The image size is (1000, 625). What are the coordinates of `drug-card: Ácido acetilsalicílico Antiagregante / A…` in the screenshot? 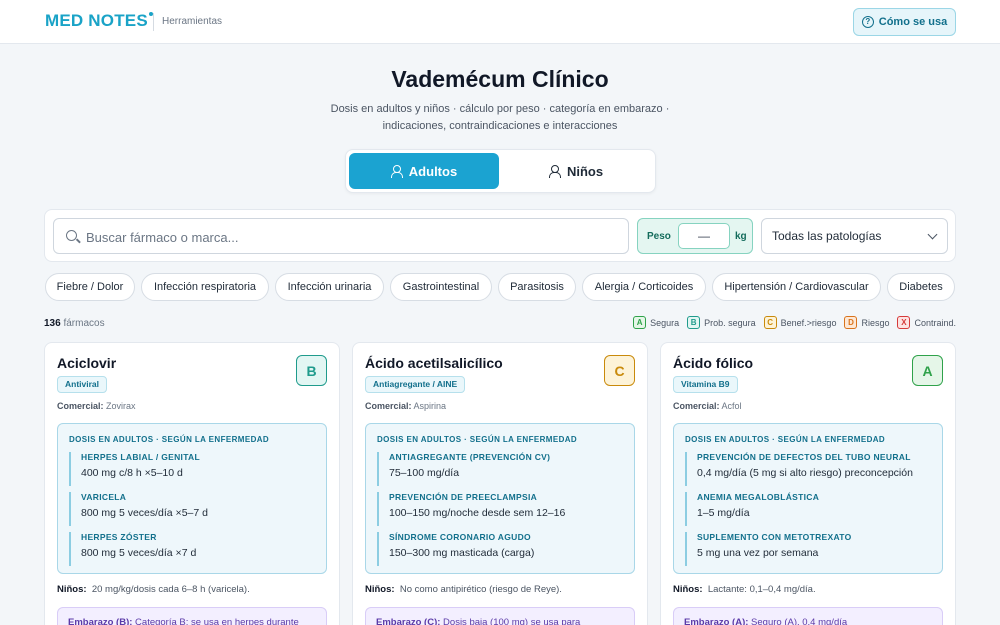 It's located at (500, 483).